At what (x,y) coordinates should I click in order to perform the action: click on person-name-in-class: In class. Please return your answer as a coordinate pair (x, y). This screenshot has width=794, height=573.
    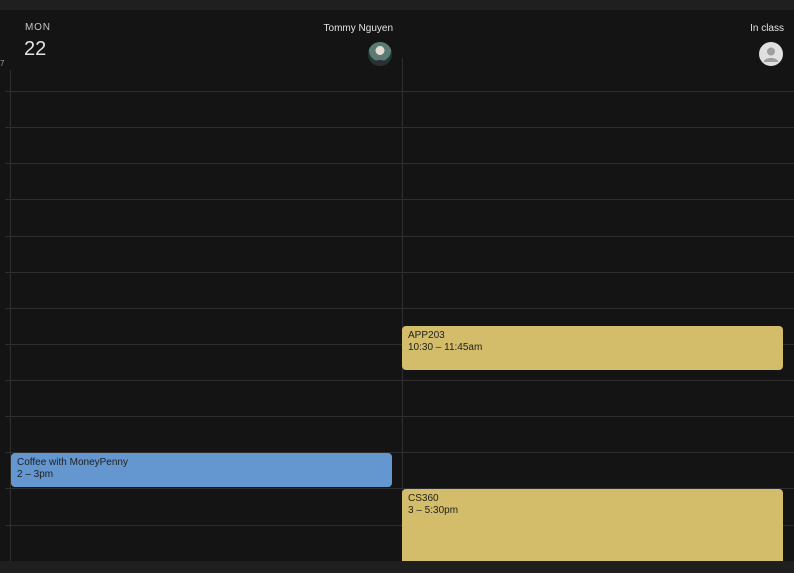
    Looking at the image, I should click on (767, 28).